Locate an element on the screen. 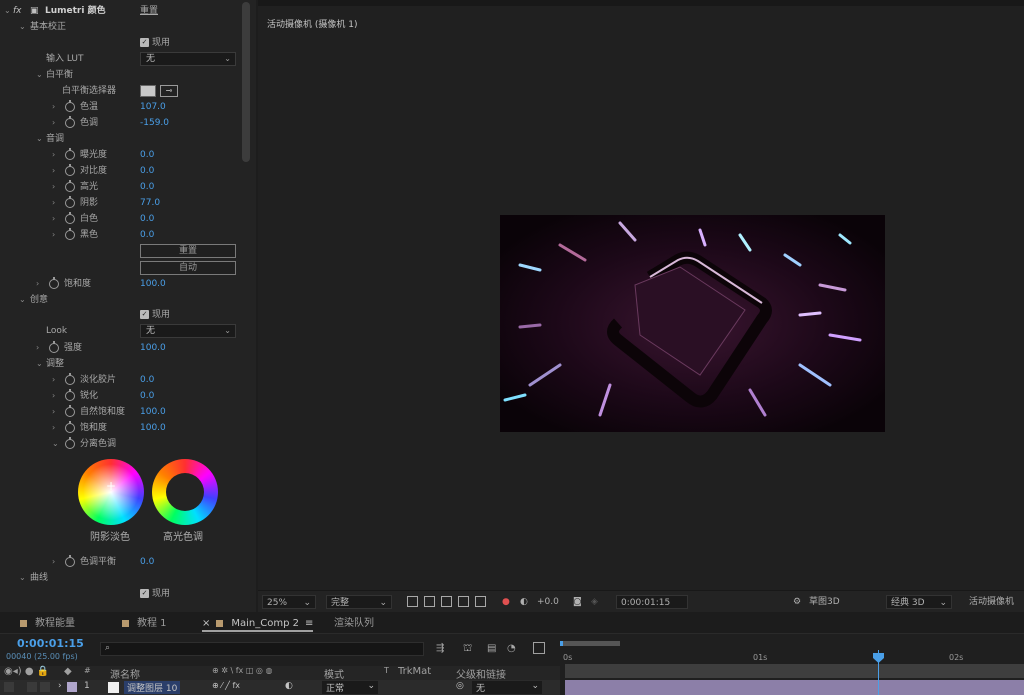 This screenshot has height=695, width=1024. shadow-tint-wheel: + is located at coordinates (111, 492).